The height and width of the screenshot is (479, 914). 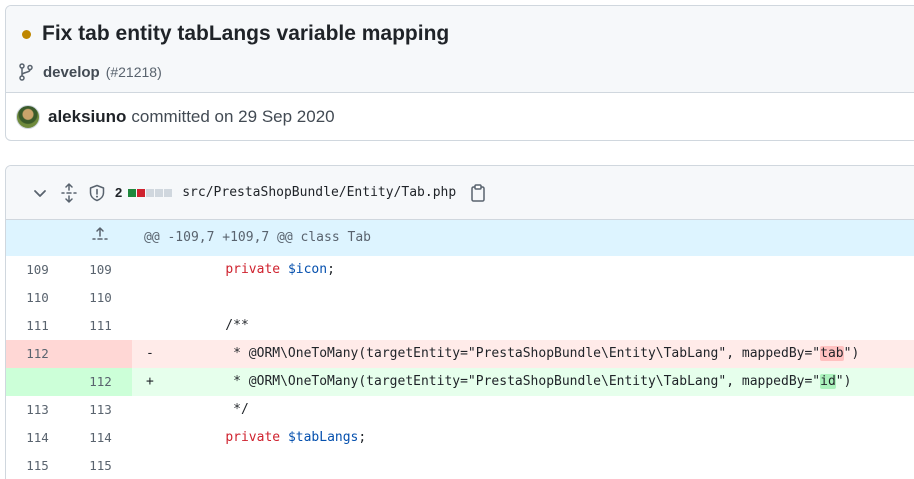 I want to click on commit-title: Fix tab entity tabLangs variable mapping, so click(x=246, y=33).